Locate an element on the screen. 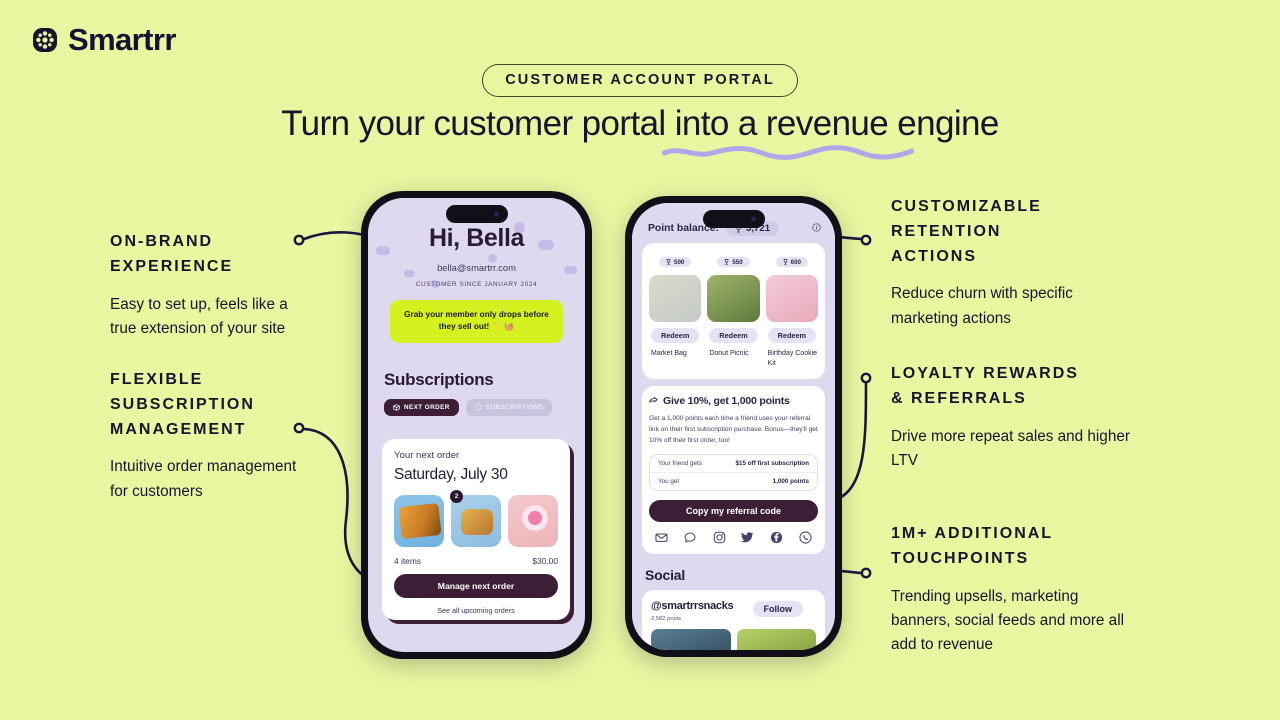  reward-item: 600 Redeem Birthday Cookie Kit is located at coordinates (791, 310).